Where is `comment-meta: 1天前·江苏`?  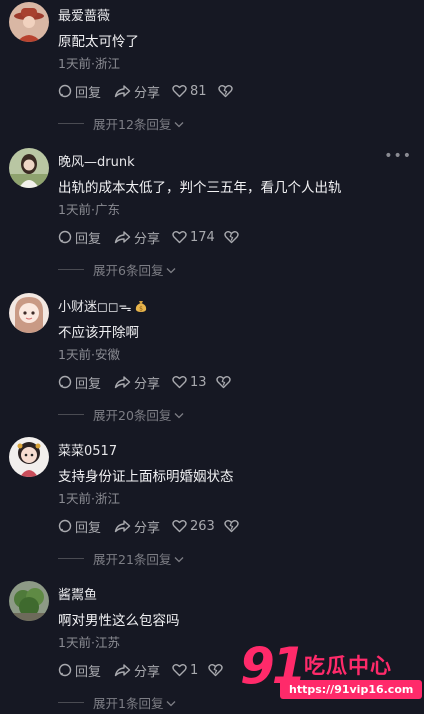
comment-meta: 1天前·江苏 is located at coordinates (89, 642).